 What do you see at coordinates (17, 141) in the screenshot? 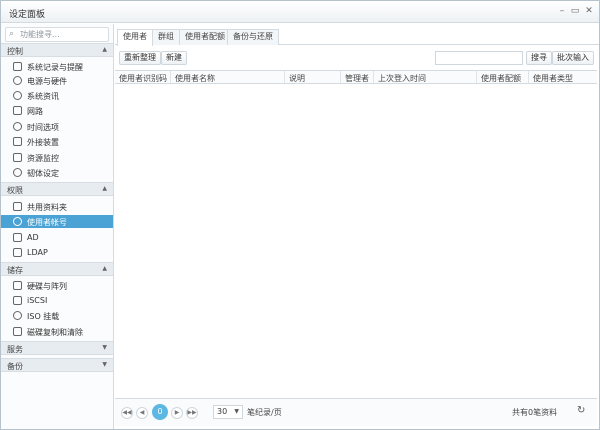
I see `usb-icon` at bounding box center [17, 141].